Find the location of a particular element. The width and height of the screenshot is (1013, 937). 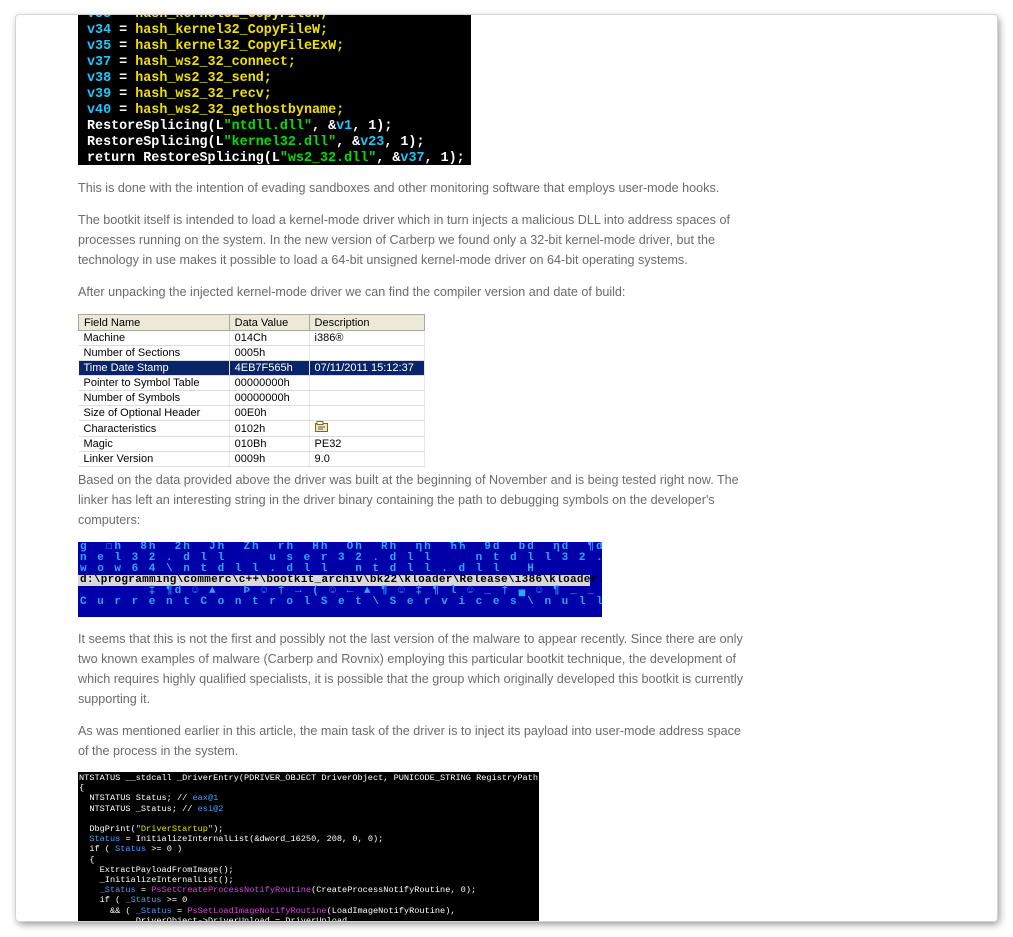

cell-text: PE32 is located at coordinates (328, 444).